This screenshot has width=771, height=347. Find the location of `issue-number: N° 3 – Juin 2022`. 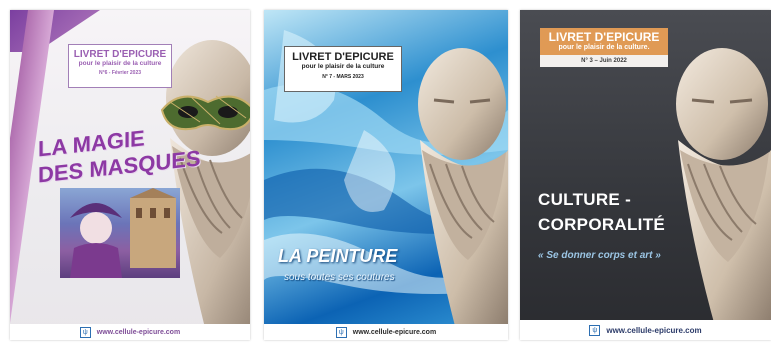

issue-number: N° 3 – Juin 2022 is located at coordinates (604, 60).